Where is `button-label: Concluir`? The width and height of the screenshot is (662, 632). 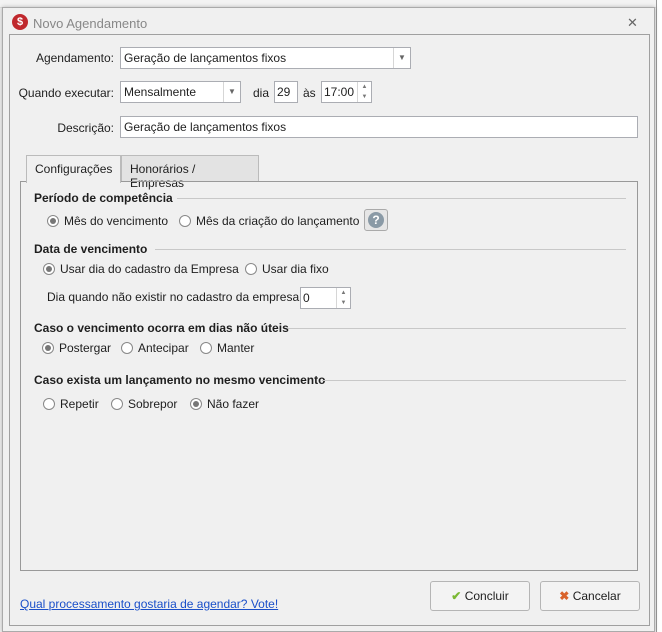 button-label: Concluir is located at coordinates (486, 596).